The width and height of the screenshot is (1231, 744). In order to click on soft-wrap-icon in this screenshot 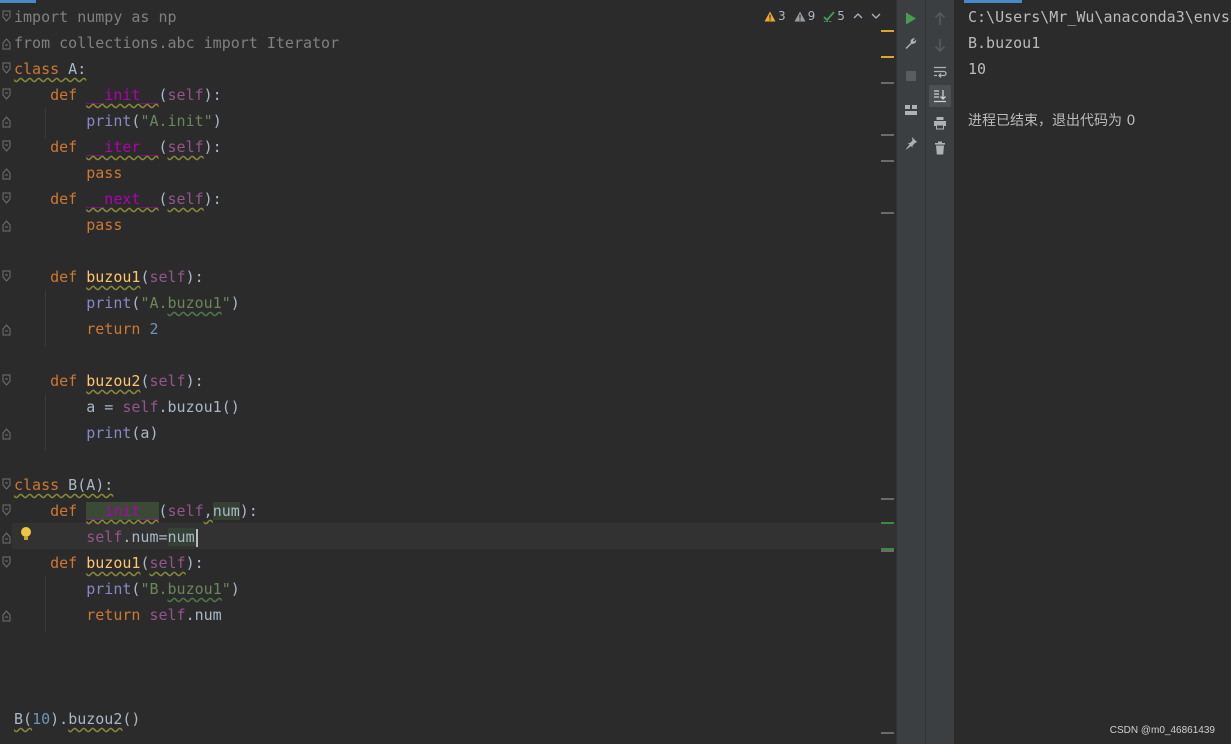, I will do `click(940, 72)`.